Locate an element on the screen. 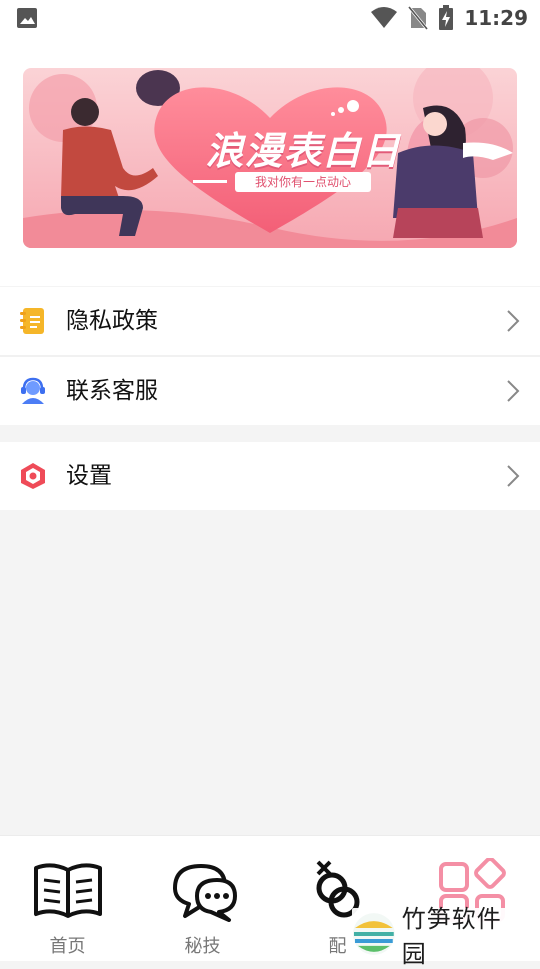  watermark-logo-icon is located at coordinates (373, 934).